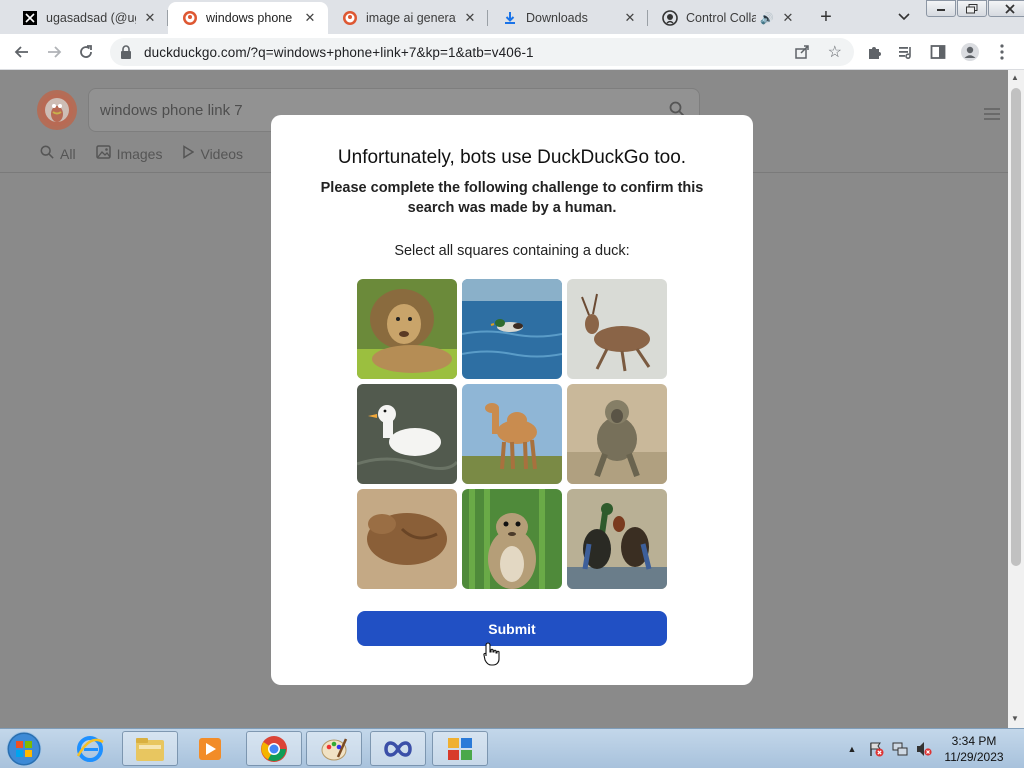 This screenshot has width=1024, height=768. What do you see at coordinates (721, 18) in the screenshot?
I see `tab-title: Control Colla` at bounding box center [721, 18].